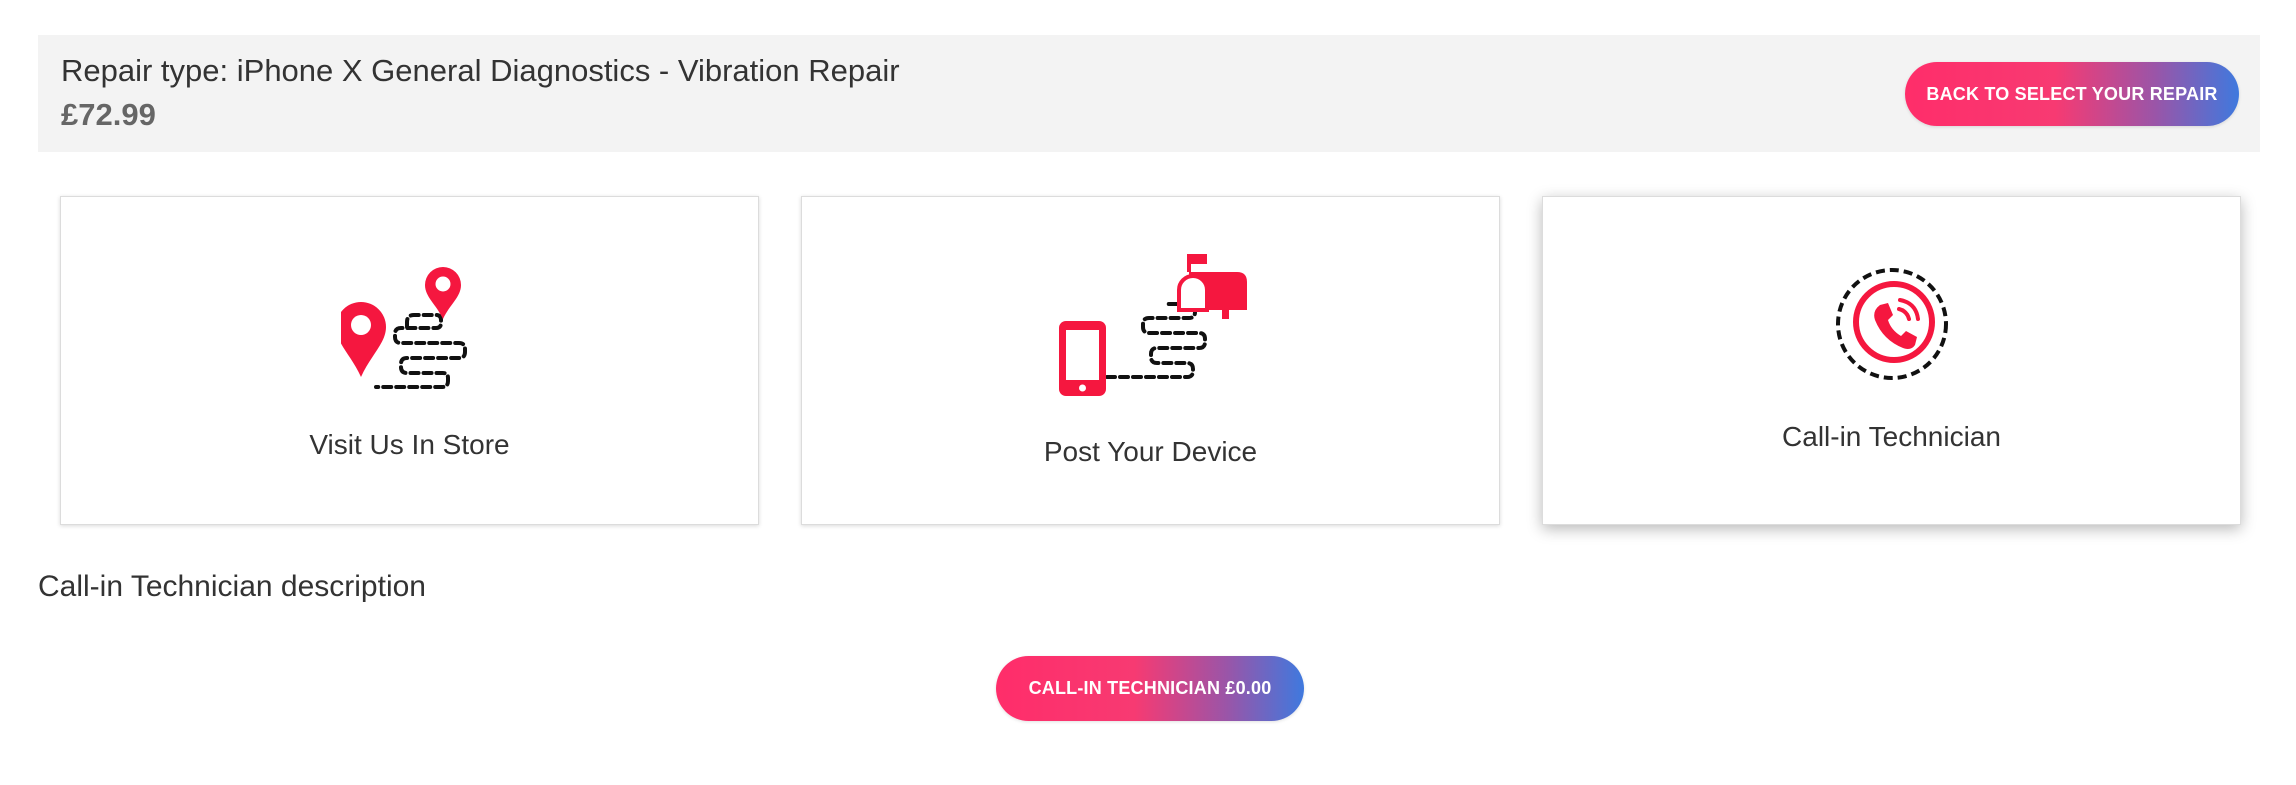 The height and width of the screenshot is (785, 2296). What do you see at coordinates (1150, 451) in the screenshot?
I see `option-label: Post Your Device` at bounding box center [1150, 451].